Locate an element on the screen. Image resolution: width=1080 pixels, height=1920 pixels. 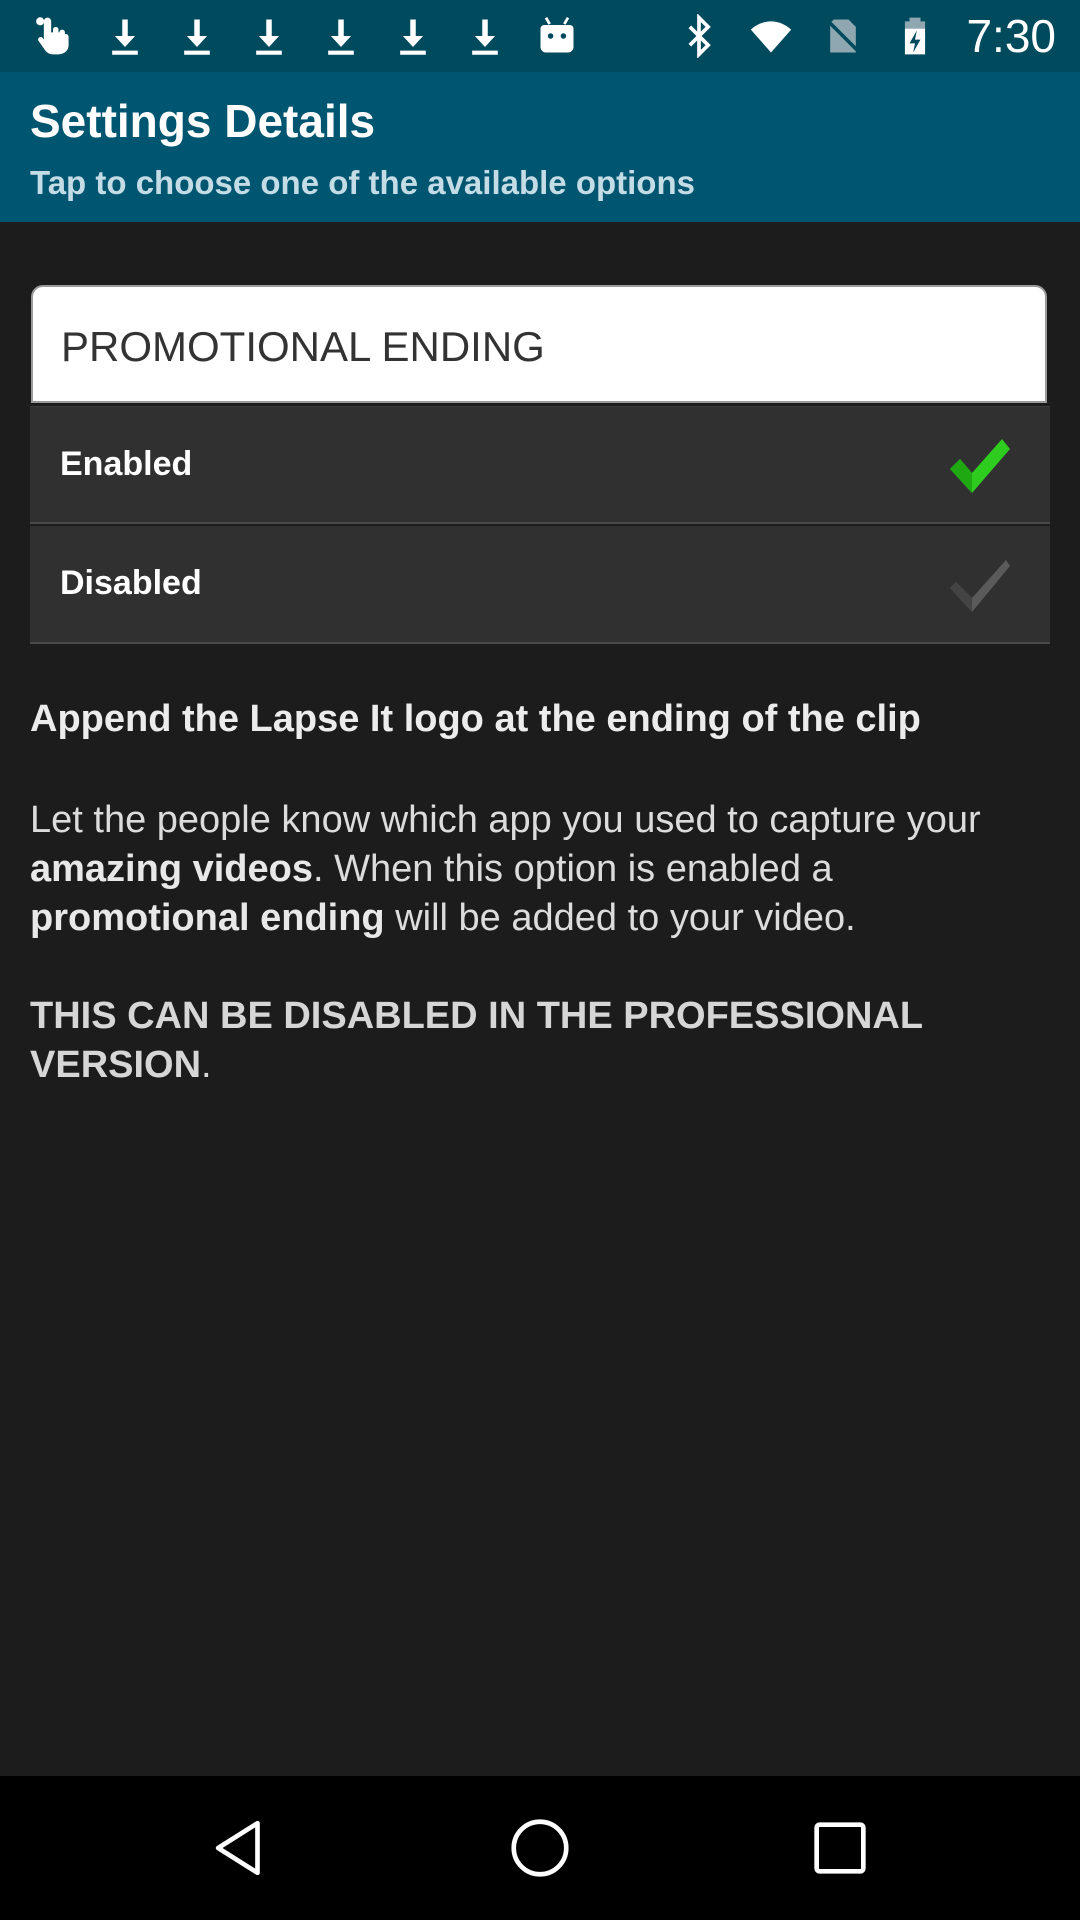
battery-charging-icon is located at coordinates (915, 36).